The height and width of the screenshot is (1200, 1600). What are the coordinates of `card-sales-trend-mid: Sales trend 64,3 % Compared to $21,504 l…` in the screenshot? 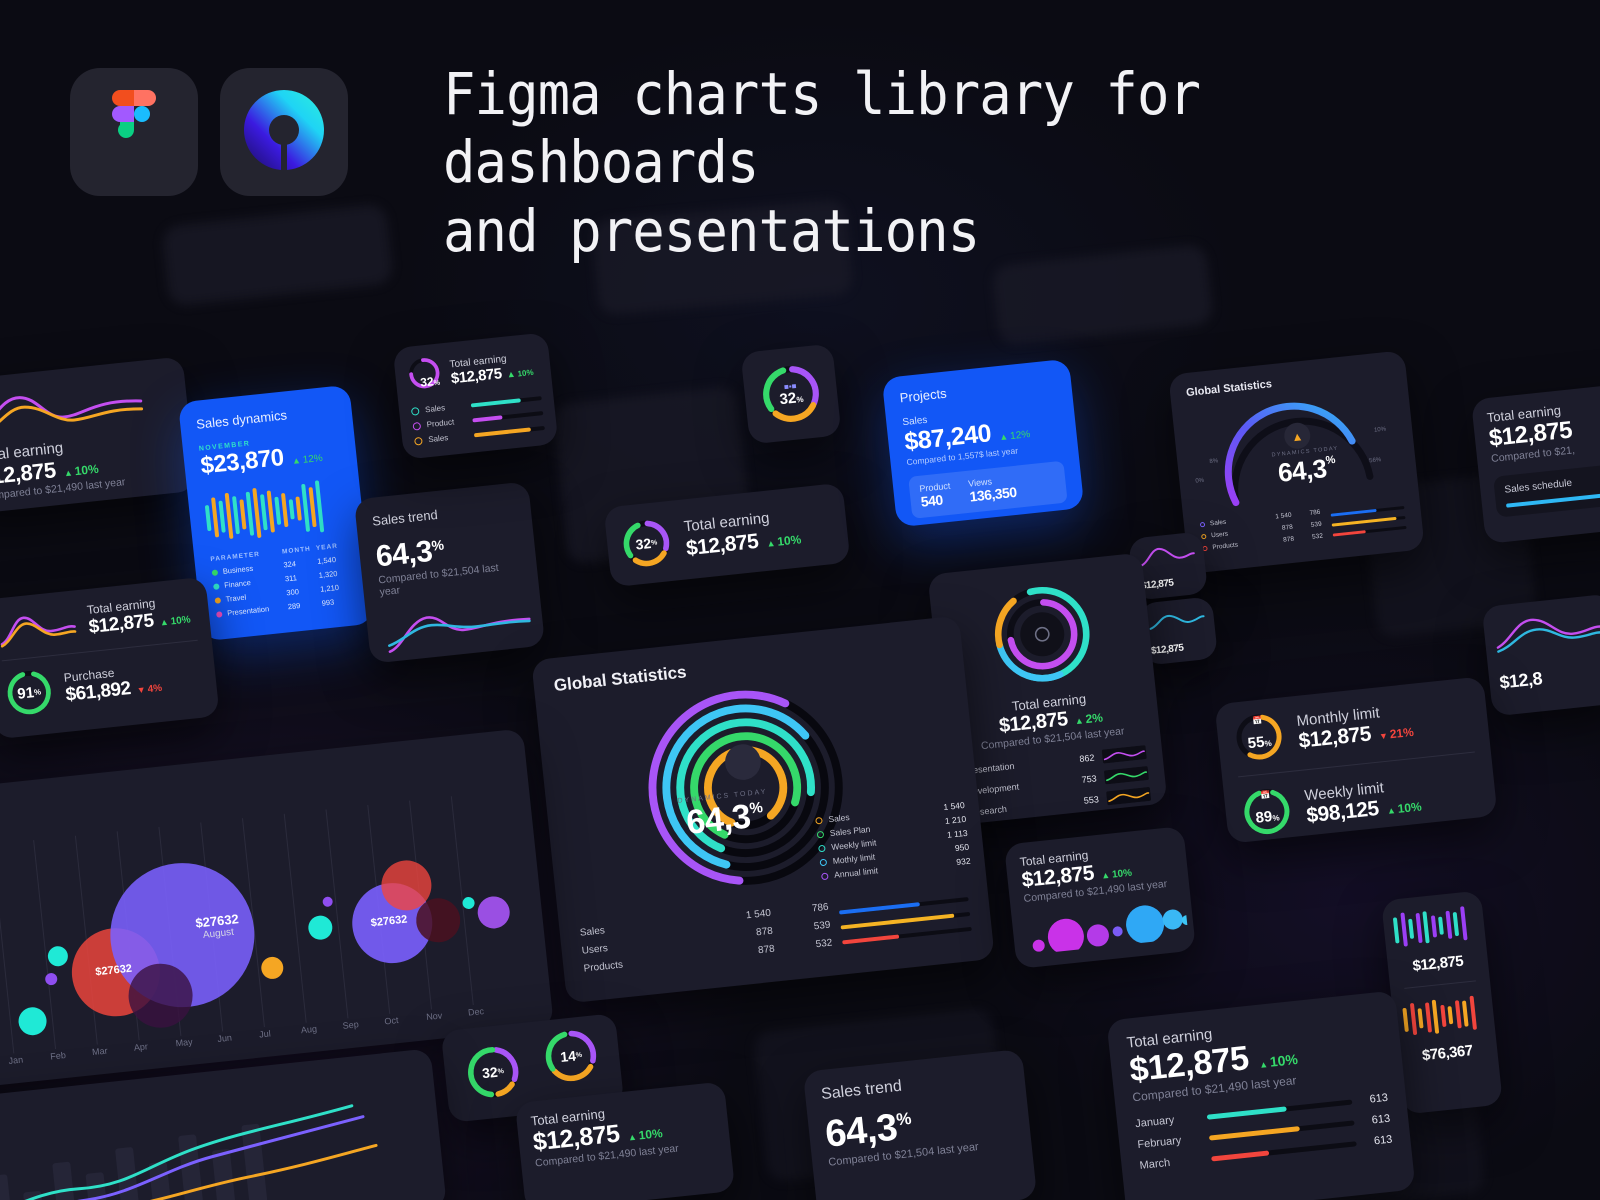 It's located at (449, 572).